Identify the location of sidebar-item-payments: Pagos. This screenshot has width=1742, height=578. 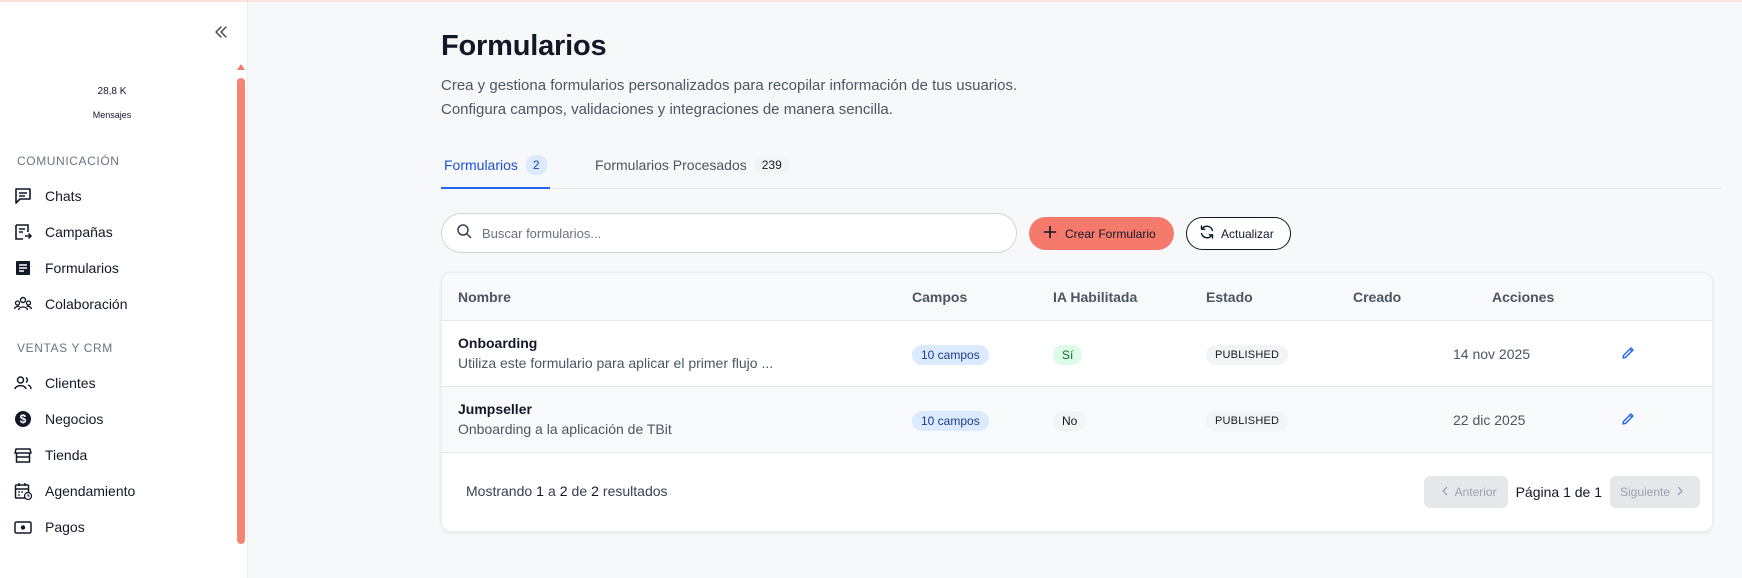
(119, 527).